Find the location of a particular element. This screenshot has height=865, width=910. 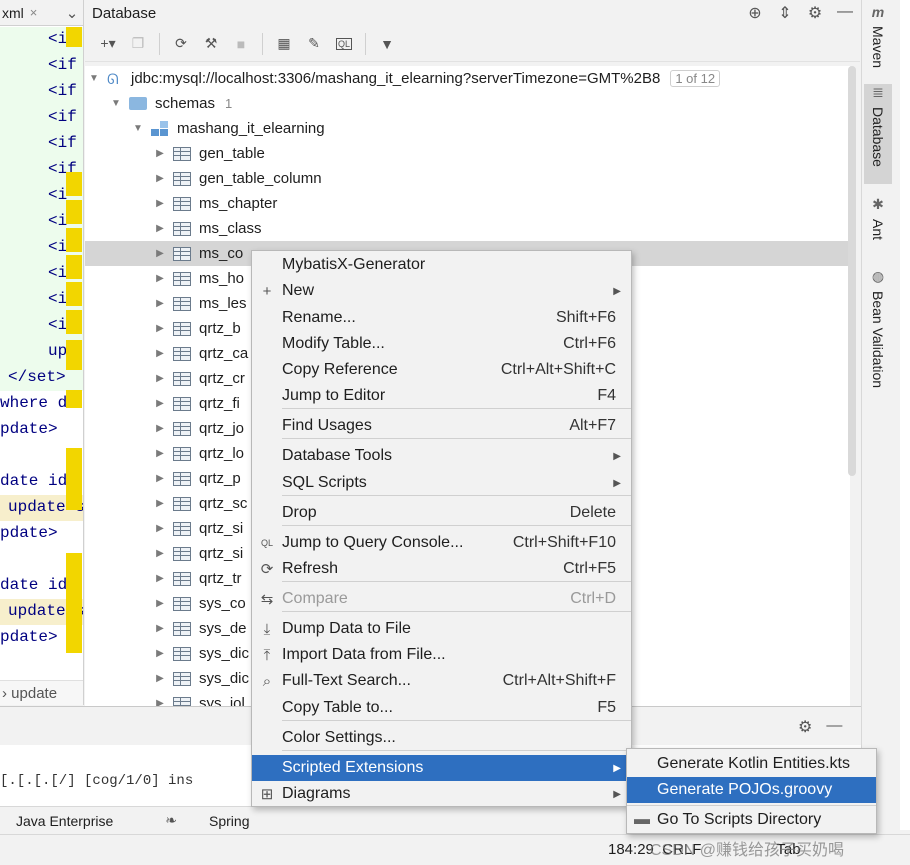

ant-tool-button: ✱ Ant is located at coordinates (878, 224).